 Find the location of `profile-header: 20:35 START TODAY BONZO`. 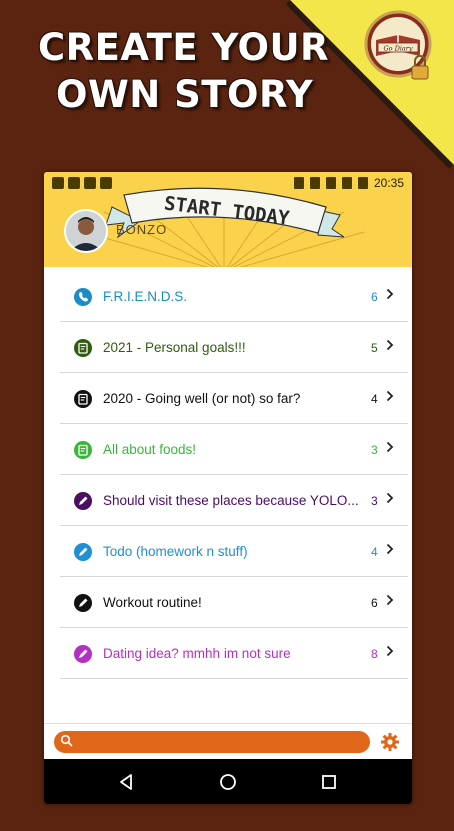

profile-header: 20:35 START TODAY BONZO is located at coordinates (228, 219).